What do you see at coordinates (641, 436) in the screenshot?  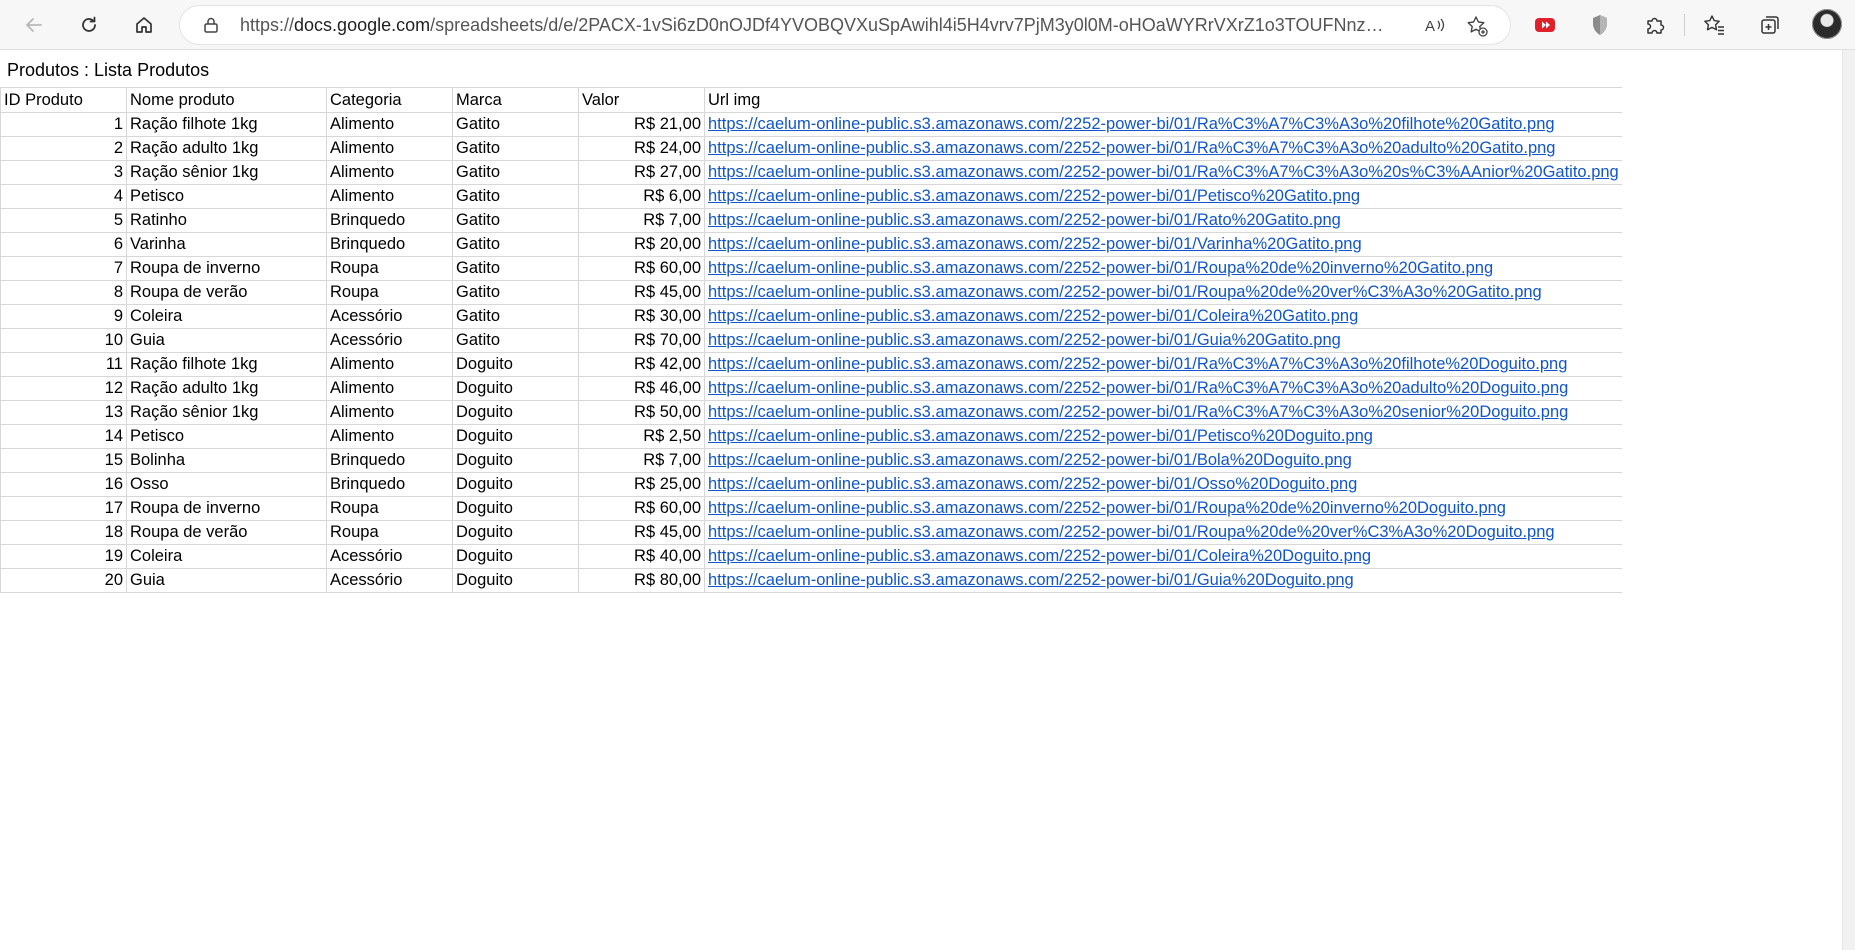 I see `cell-value: R$ 2,50` at bounding box center [641, 436].